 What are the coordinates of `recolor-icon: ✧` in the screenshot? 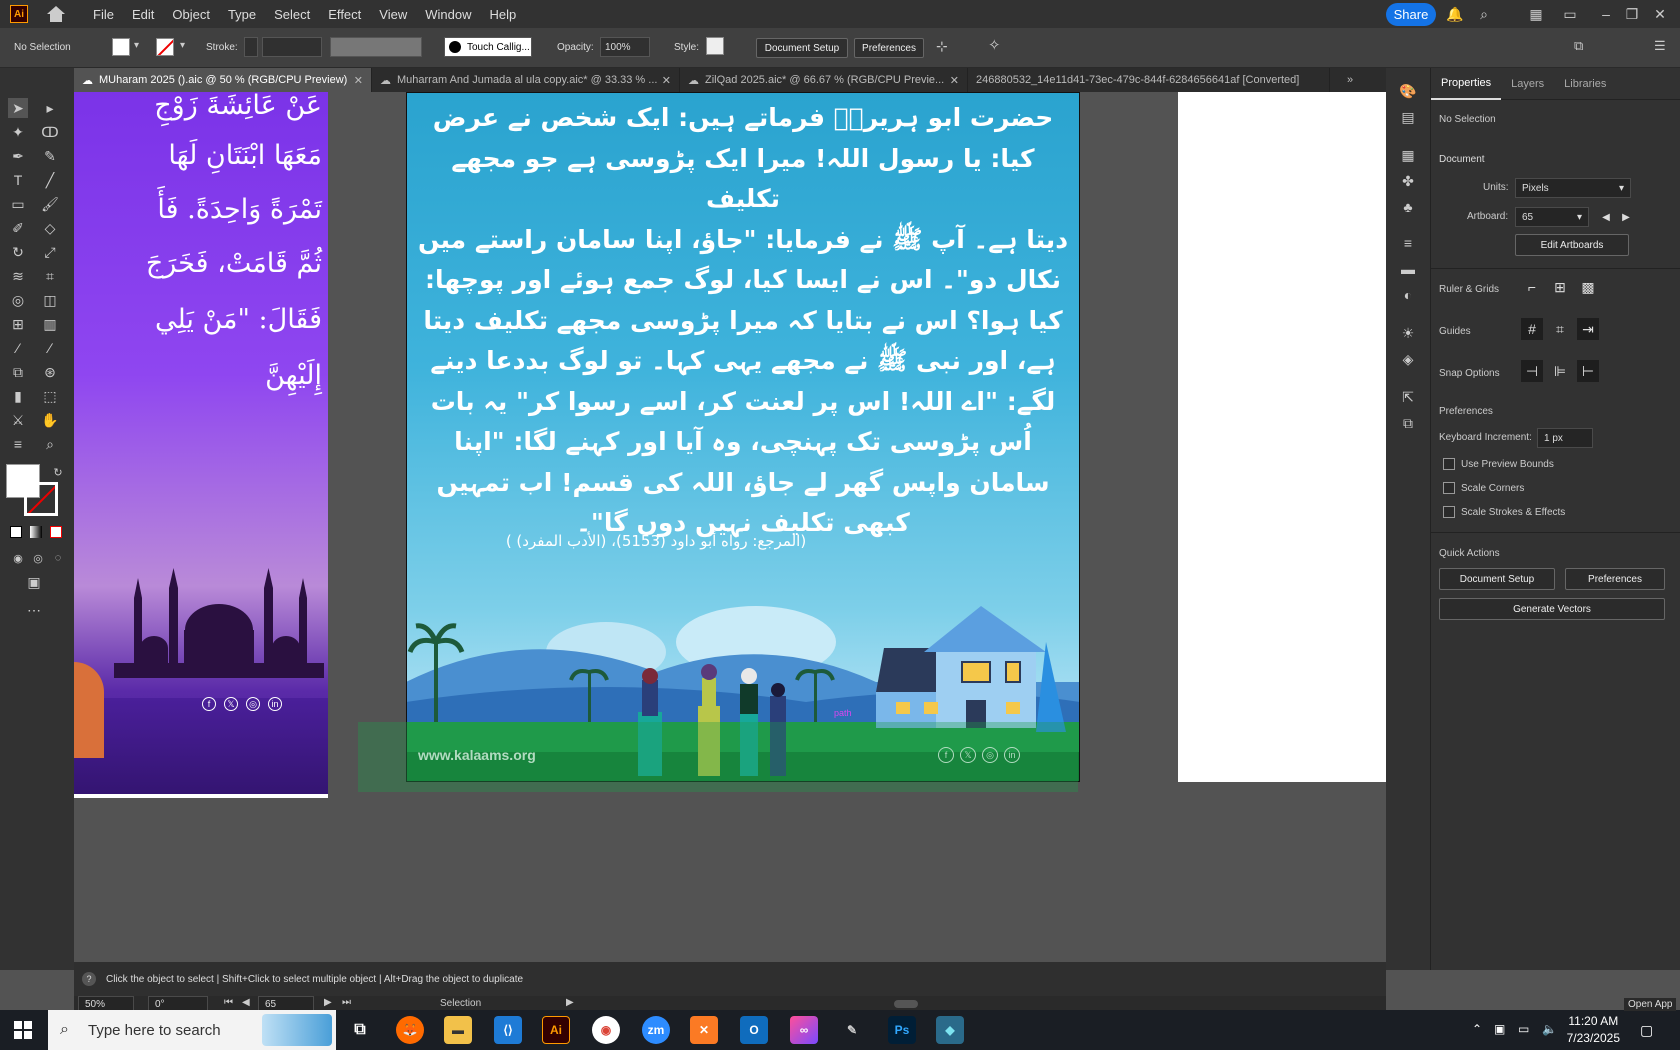 It's located at (994, 45).